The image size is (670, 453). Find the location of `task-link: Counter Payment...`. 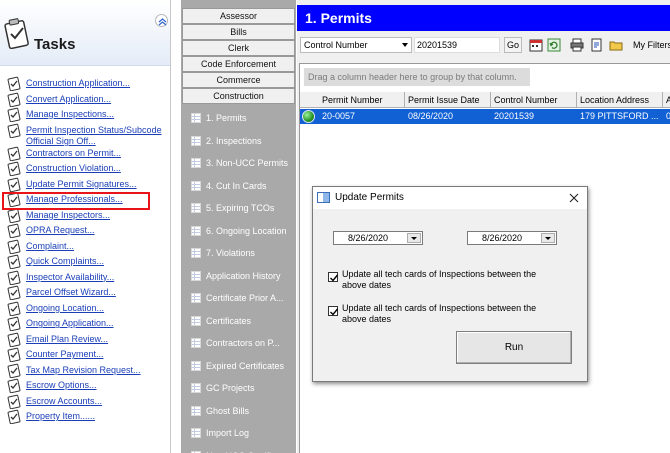

task-link: Counter Payment... is located at coordinates (65, 354).